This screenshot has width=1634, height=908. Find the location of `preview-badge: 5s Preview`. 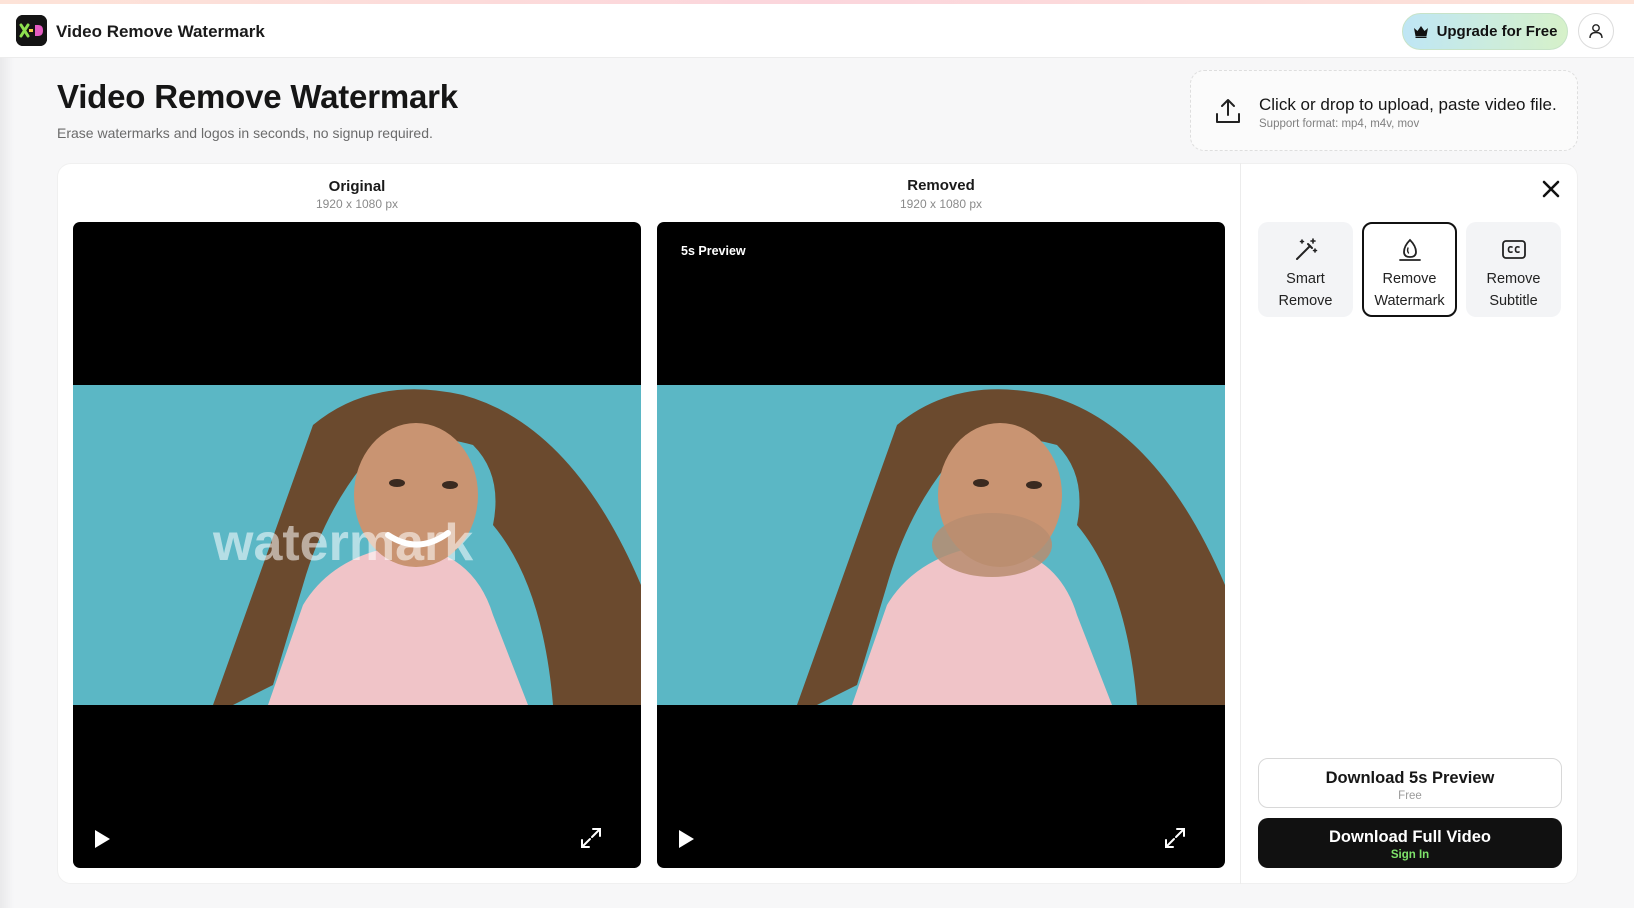

preview-badge: 5s Preview is located at coordinates (713, 251).